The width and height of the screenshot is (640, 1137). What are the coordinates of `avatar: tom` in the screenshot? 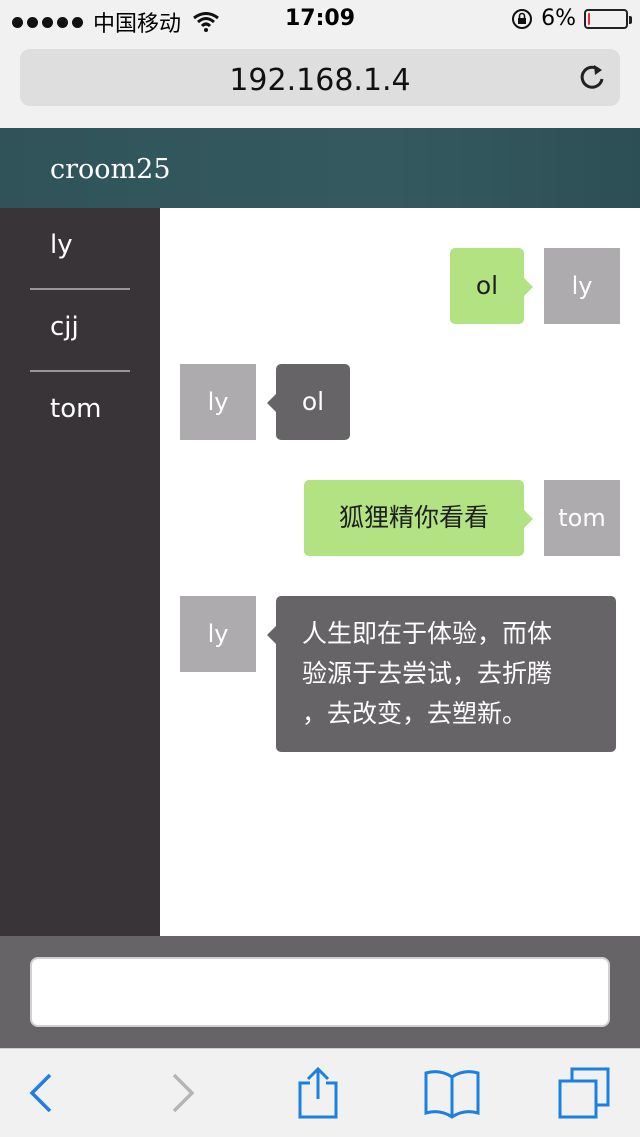 It's located at (582, 518).